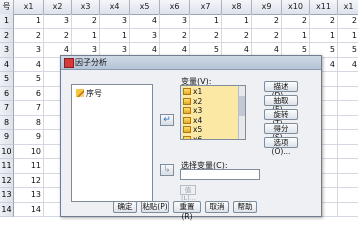  I want to click on row-number: 13, so click(7, 195).